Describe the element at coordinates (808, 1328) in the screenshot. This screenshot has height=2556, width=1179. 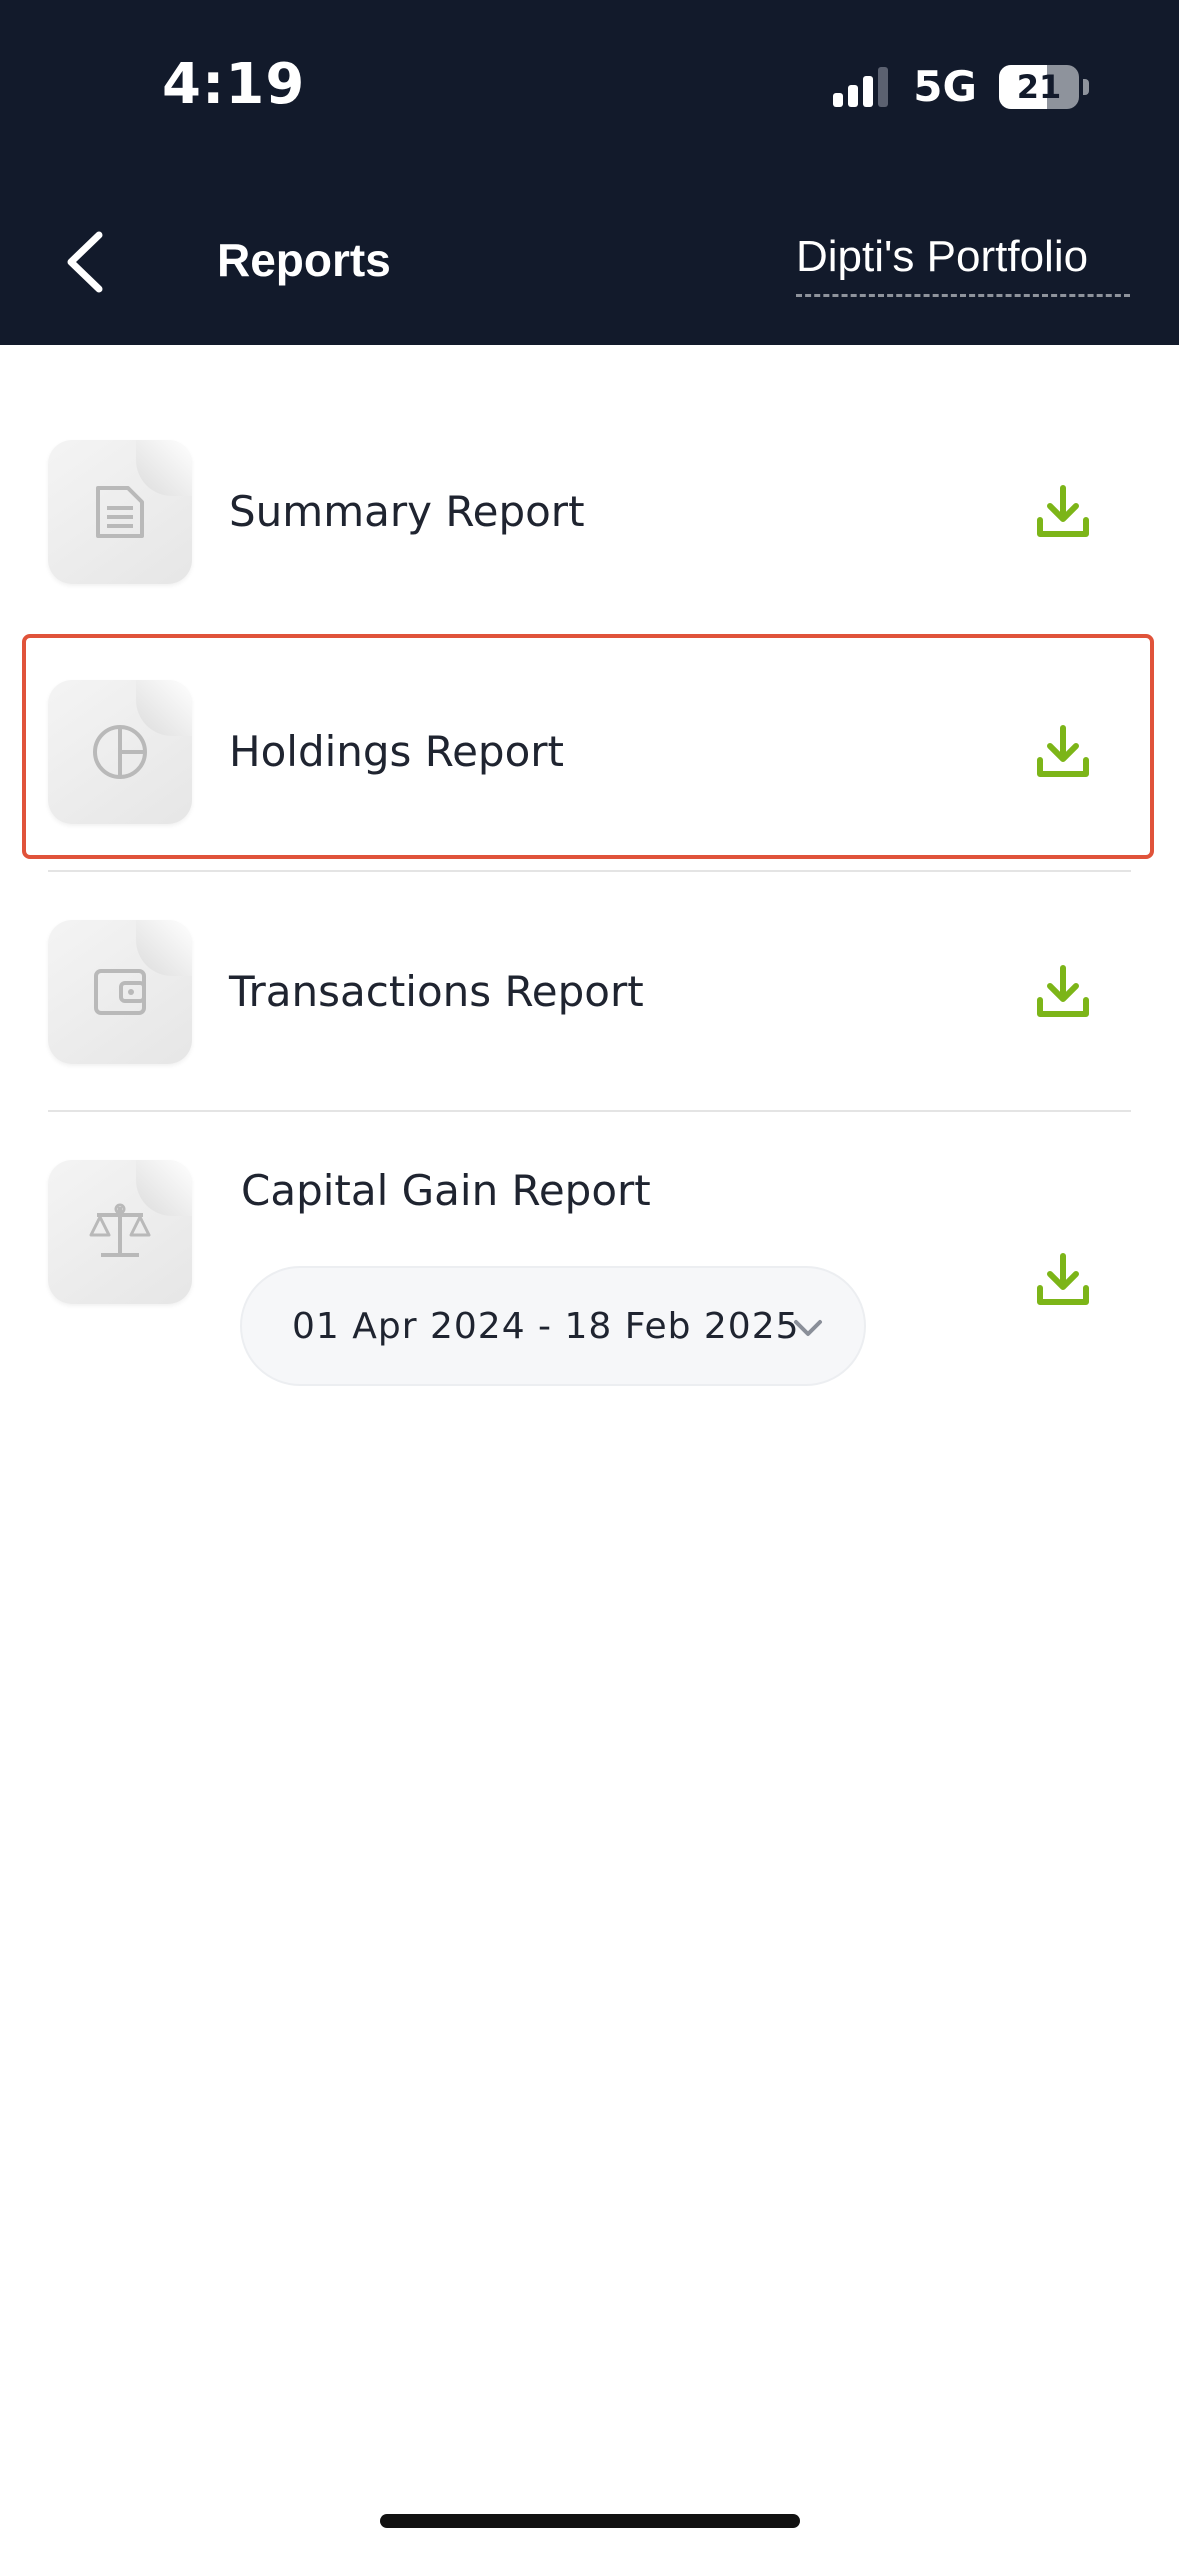
I see `chevron-down-icon` at that location.